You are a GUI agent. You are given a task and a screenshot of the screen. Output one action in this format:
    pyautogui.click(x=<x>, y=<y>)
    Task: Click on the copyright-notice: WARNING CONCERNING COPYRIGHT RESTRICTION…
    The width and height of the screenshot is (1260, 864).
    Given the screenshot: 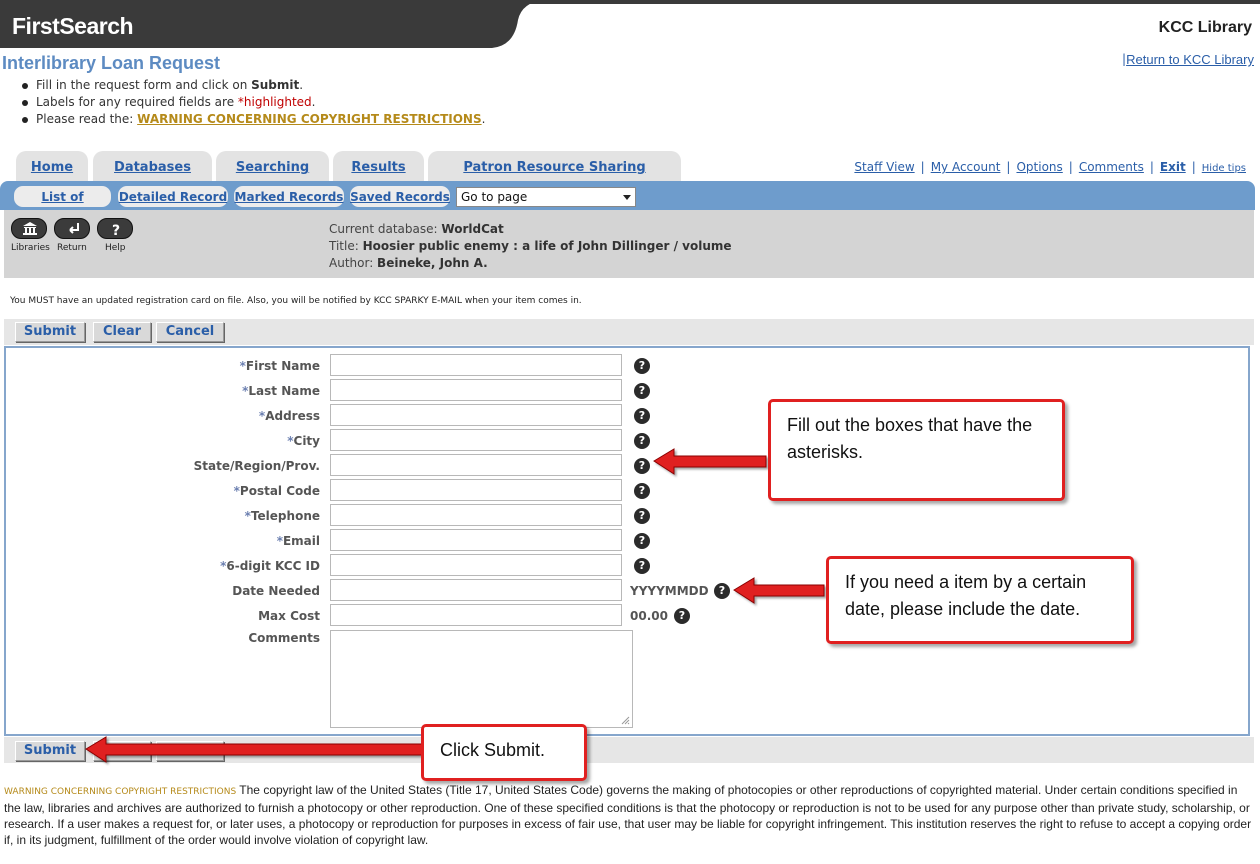 What is the action you would take?
    pyautogui.click(x=628, y=815)
    